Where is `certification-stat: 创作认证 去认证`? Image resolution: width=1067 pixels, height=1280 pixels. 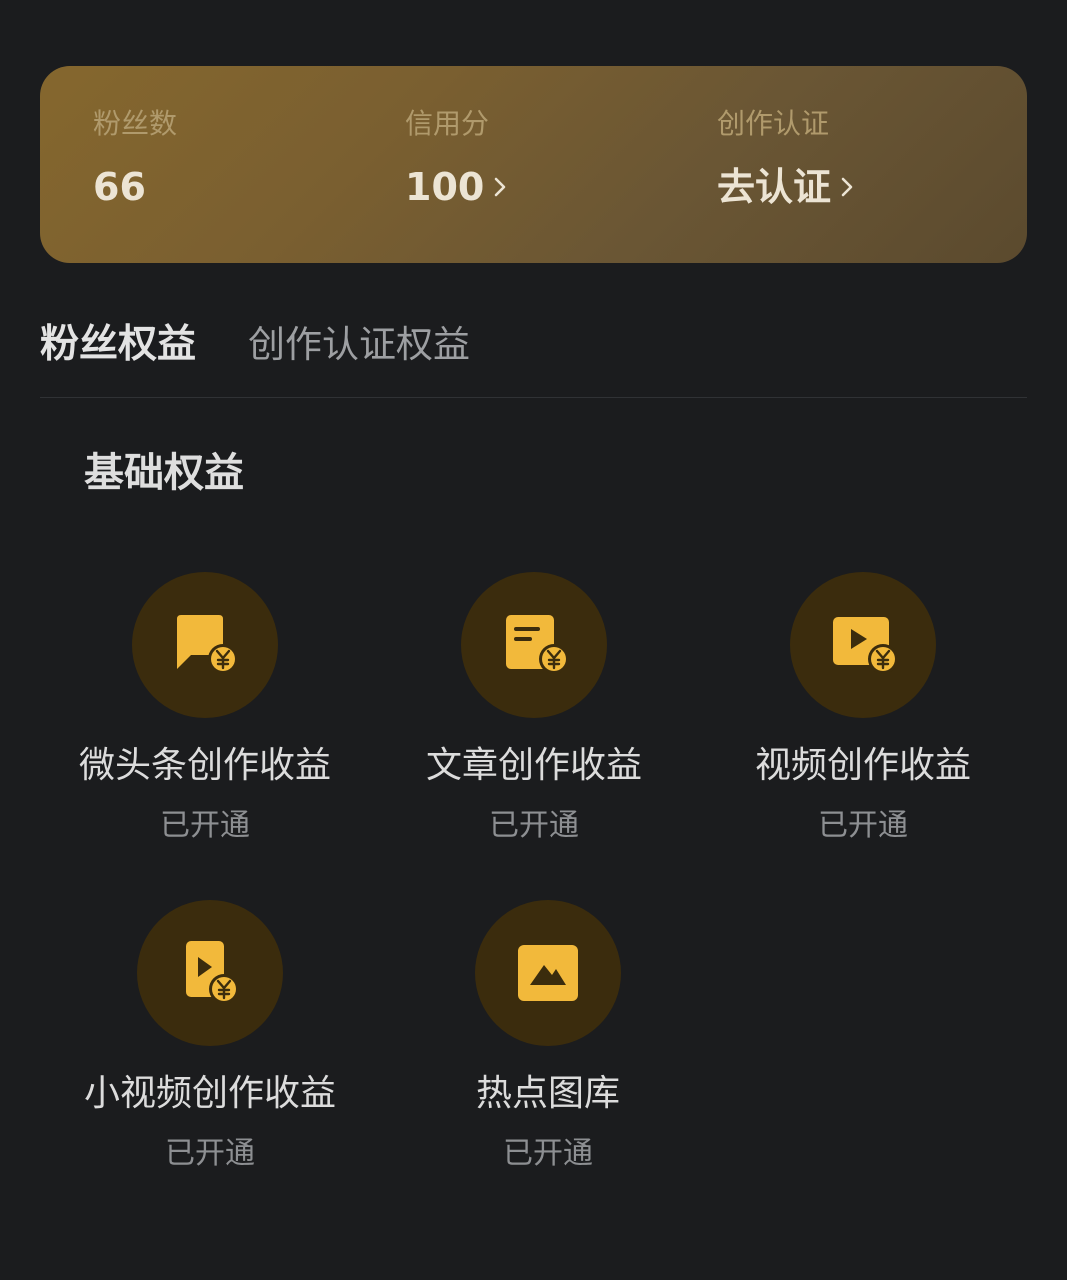 certification-stat: 创作认证 去认证 is located at coordinates (788, 158).